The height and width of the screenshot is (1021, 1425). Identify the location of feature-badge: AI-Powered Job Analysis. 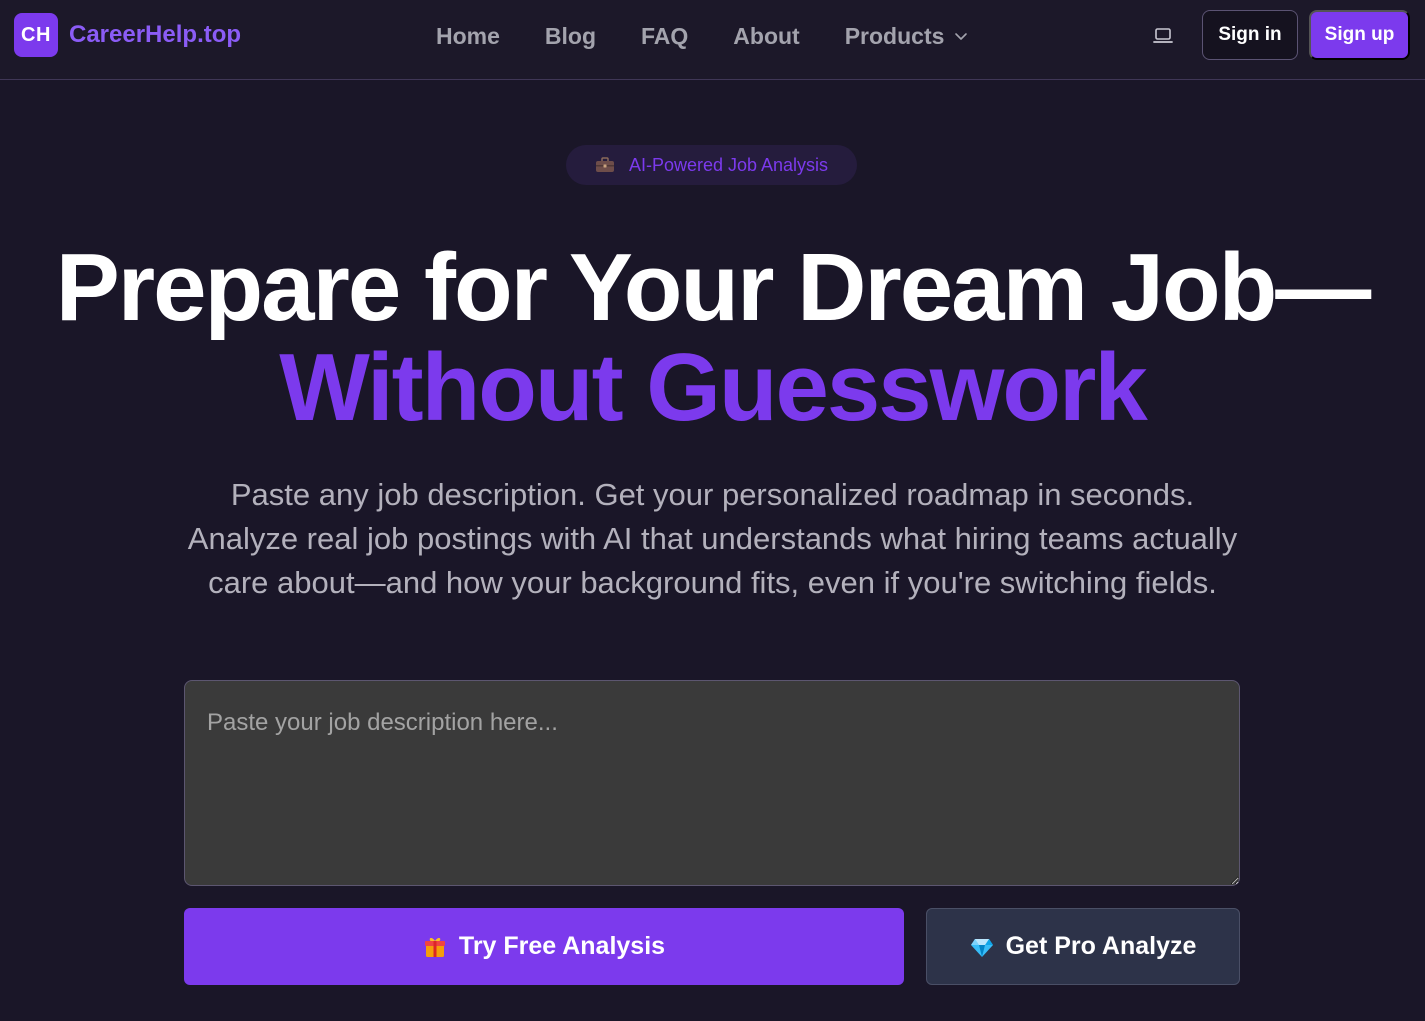
(711, 165).